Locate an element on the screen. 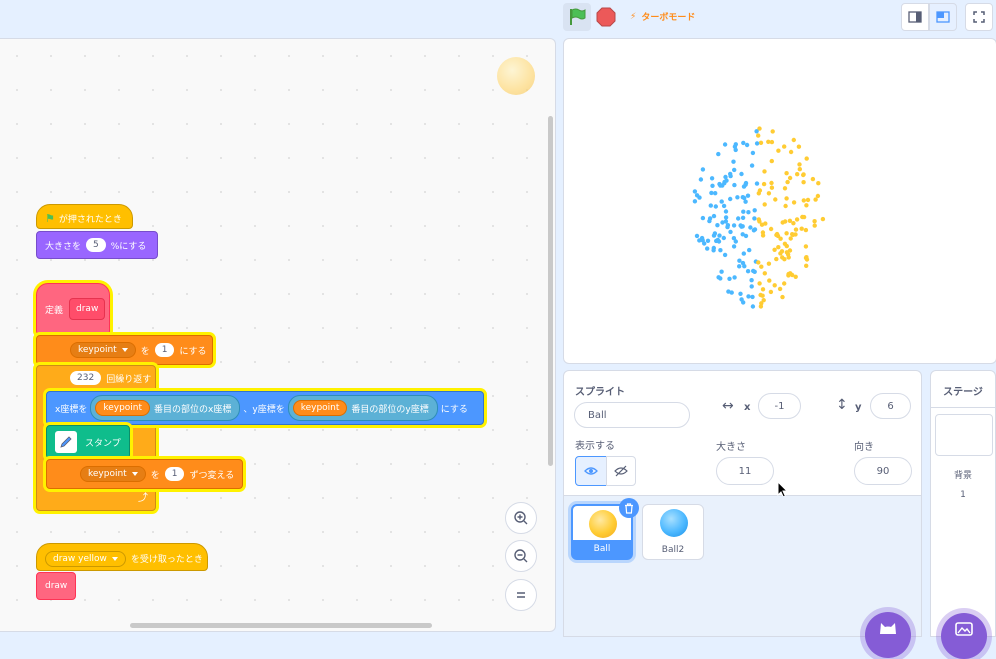 This screenshot has width=996, height=659. sprite-name-value: Ball is located at coordinates (597, 415).